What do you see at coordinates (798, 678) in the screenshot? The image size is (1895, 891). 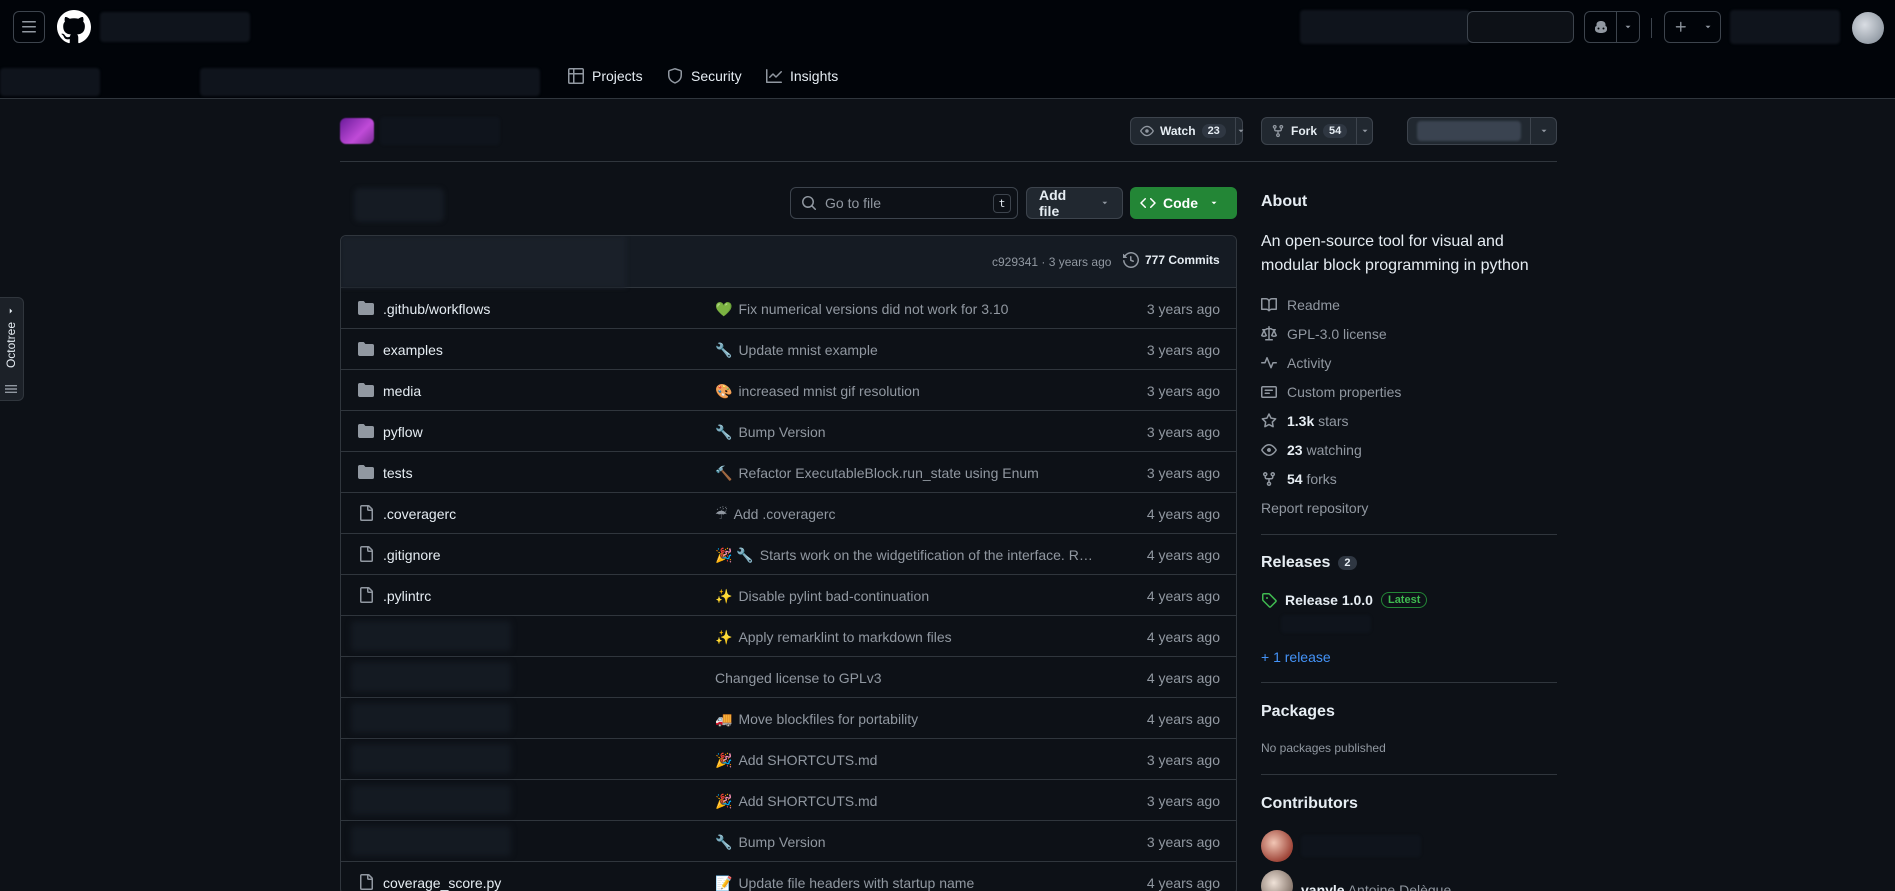 I see `commit-message: Changed license to GPLv3` at bounding box center [798, 678].